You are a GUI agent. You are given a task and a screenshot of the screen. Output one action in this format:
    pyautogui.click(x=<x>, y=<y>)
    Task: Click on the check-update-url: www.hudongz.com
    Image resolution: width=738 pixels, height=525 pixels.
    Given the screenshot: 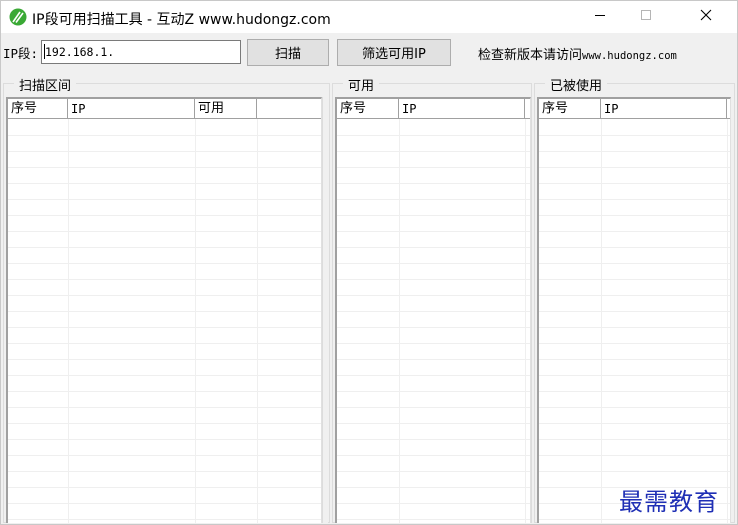 What is the action you would take?
    pyautogui.click(x=629, y=56)
    